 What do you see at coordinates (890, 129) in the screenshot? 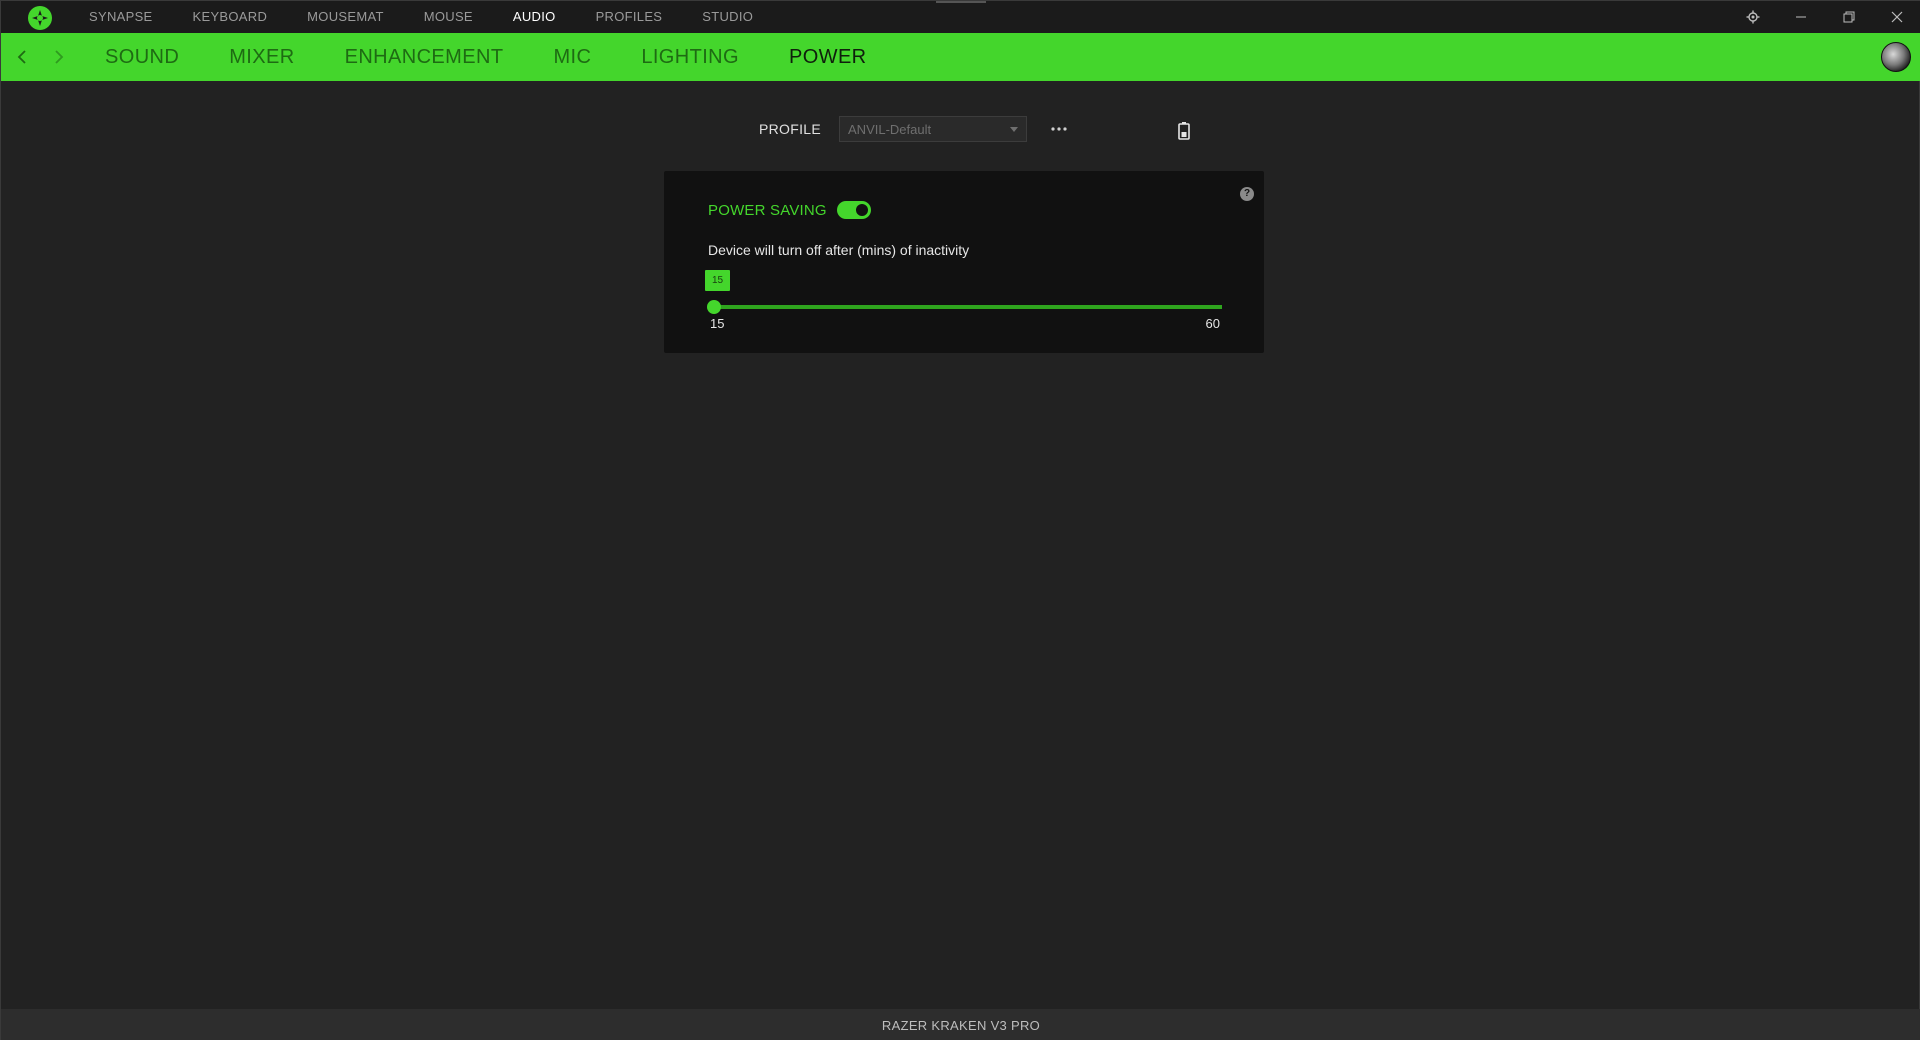
I see `profile-dropdown-value: ANVIL-Default` at bounding box center [890, 129].